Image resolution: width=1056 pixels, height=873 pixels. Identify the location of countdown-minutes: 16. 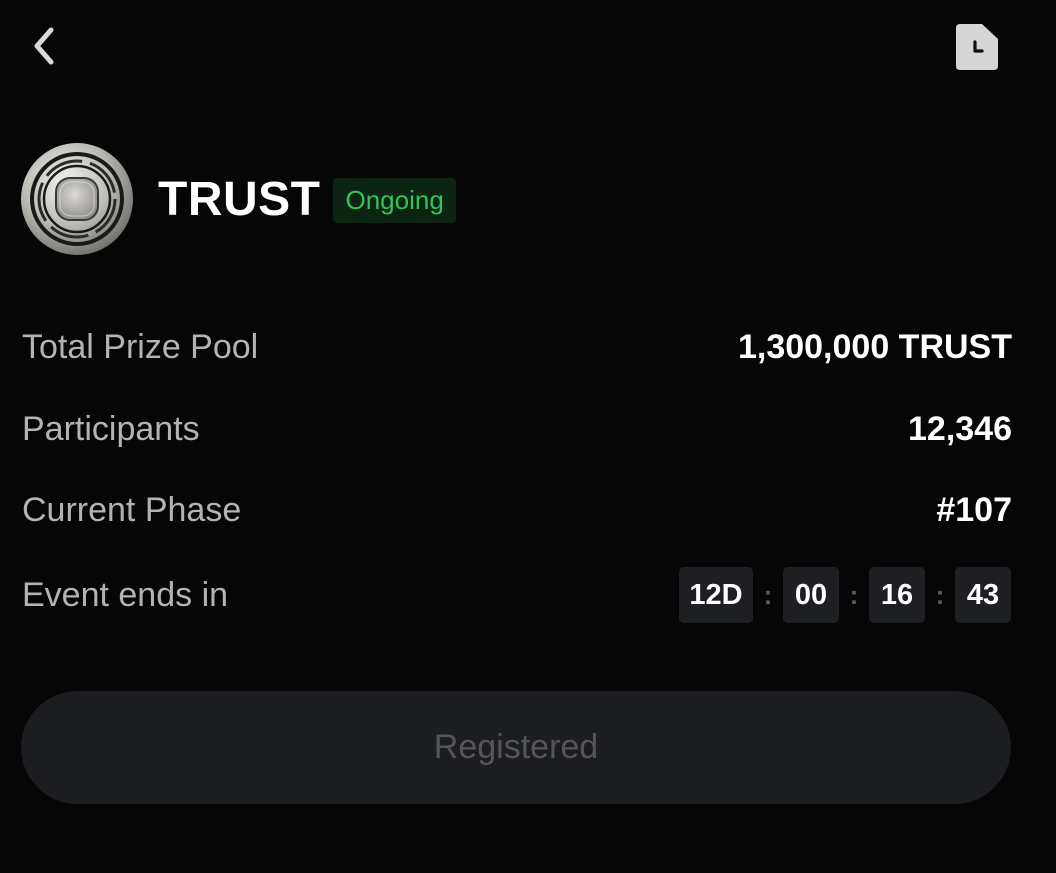
(897, 595).